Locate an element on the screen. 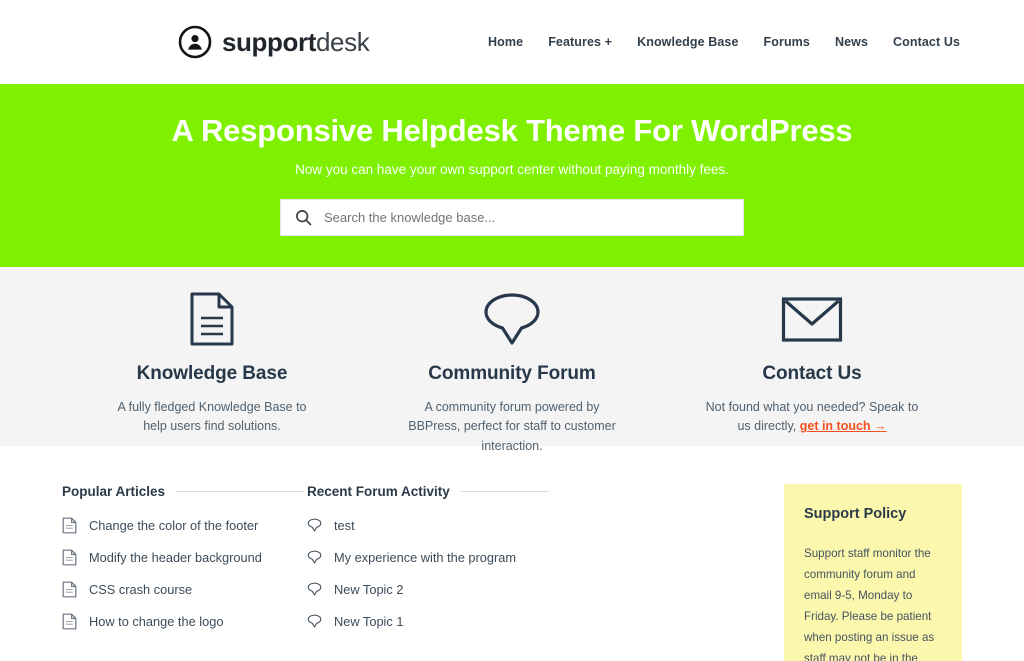  list-item: New Topic 2 is located at coordinates (428, 589).